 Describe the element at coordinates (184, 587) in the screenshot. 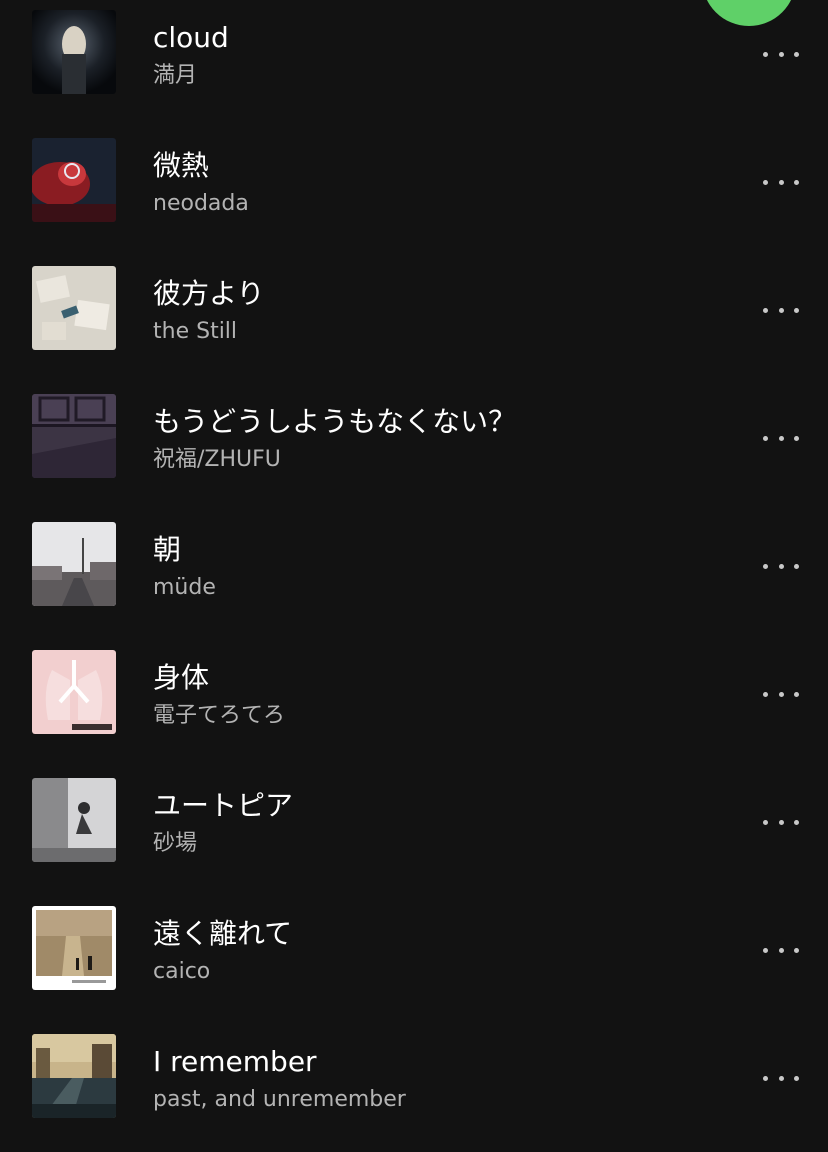

I see `track-artist: müde` at that location.